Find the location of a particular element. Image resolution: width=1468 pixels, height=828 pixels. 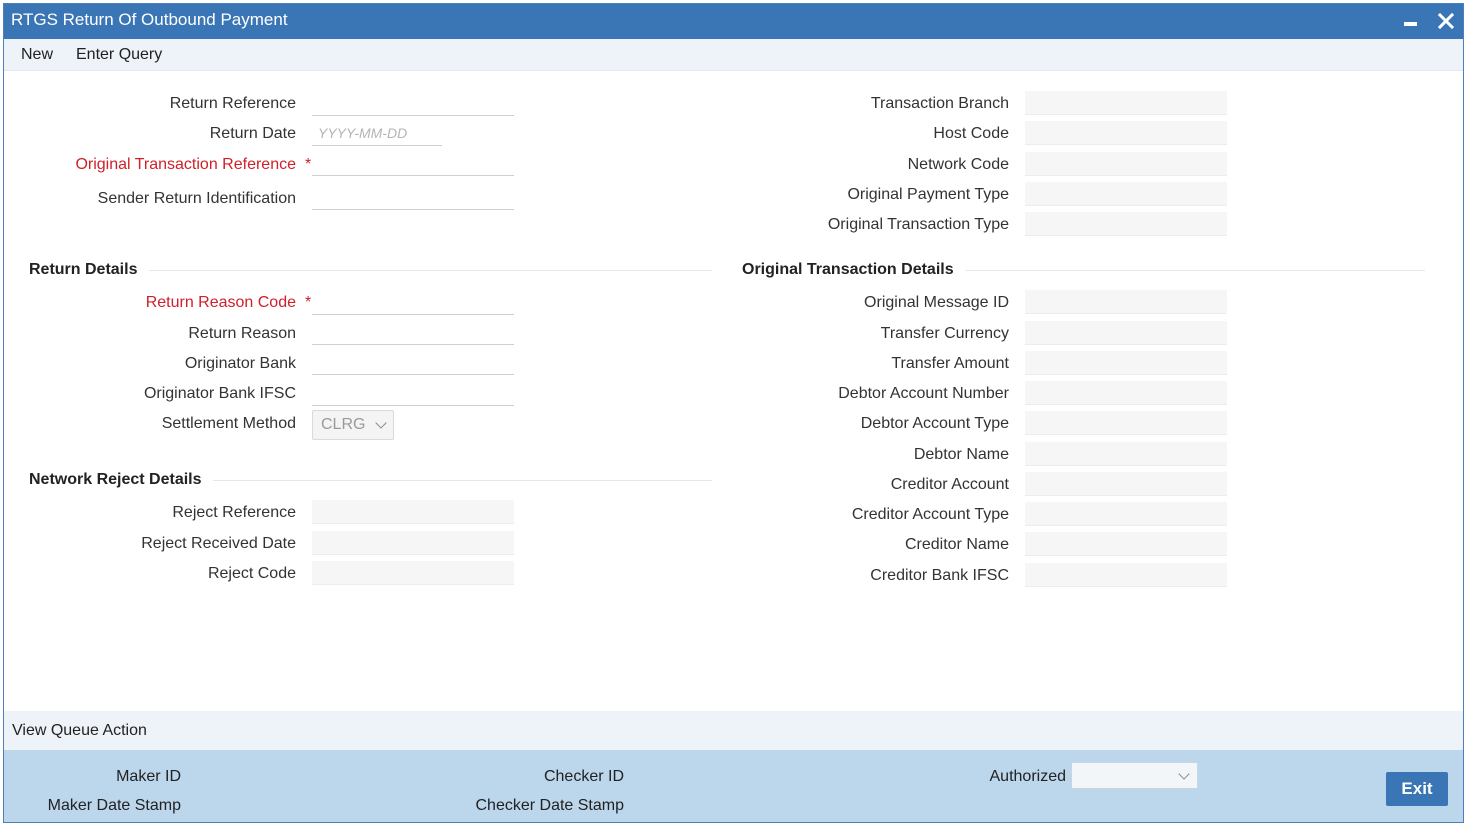

creditor-account-type-label: Creditor Account Type is located at coordinates (930, 514).